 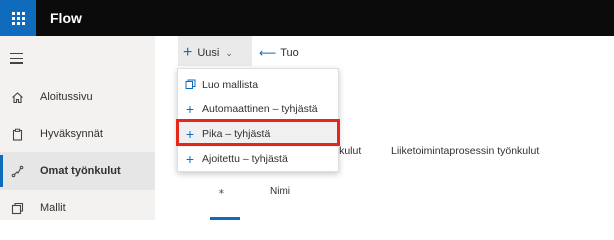 I want to click on menu-item-label: Automaattinen – tyhjästä, so click(x=260, y=109).